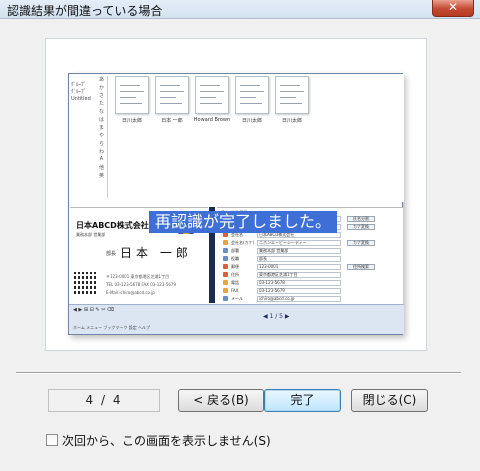 The width and height of the screenshot is (480, 471). I want to click on index-letter: ら, so click(101, 144).